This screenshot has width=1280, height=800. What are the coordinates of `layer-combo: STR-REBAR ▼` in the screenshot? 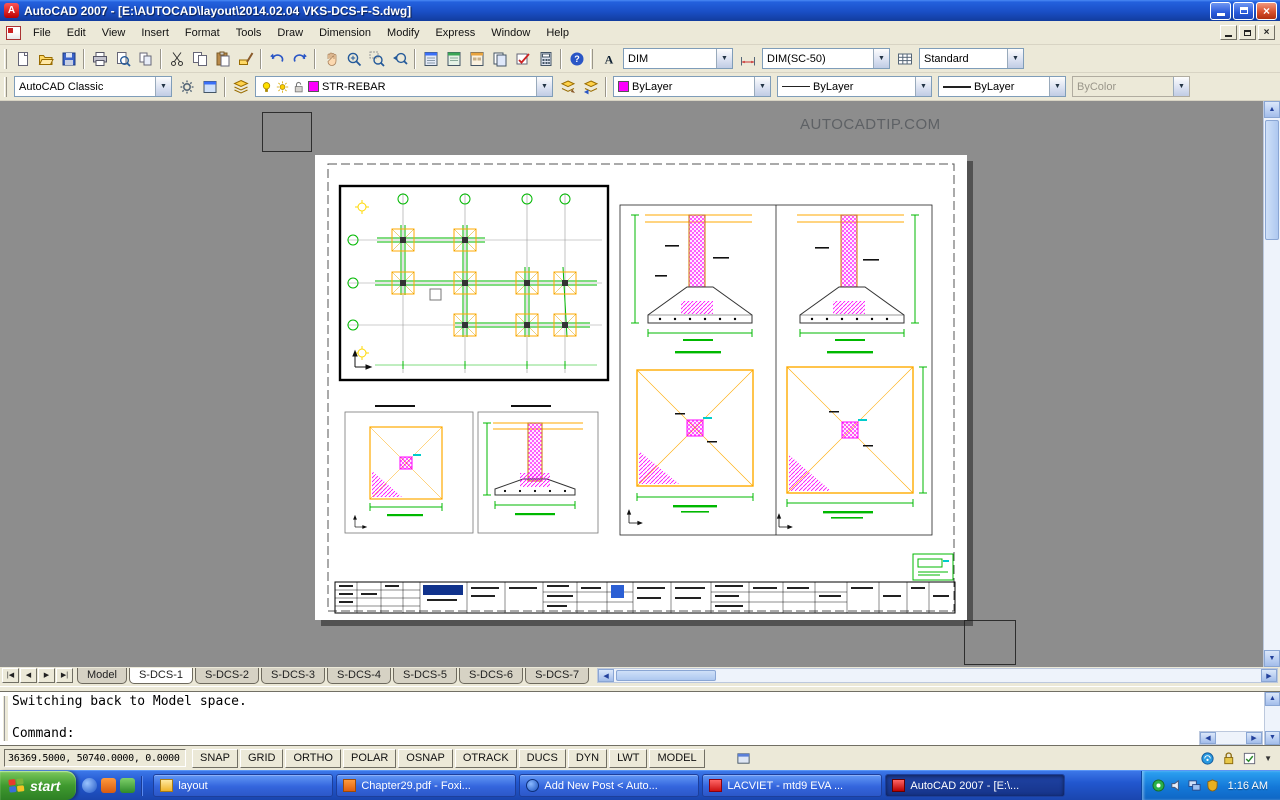 It's located at (404, 86).